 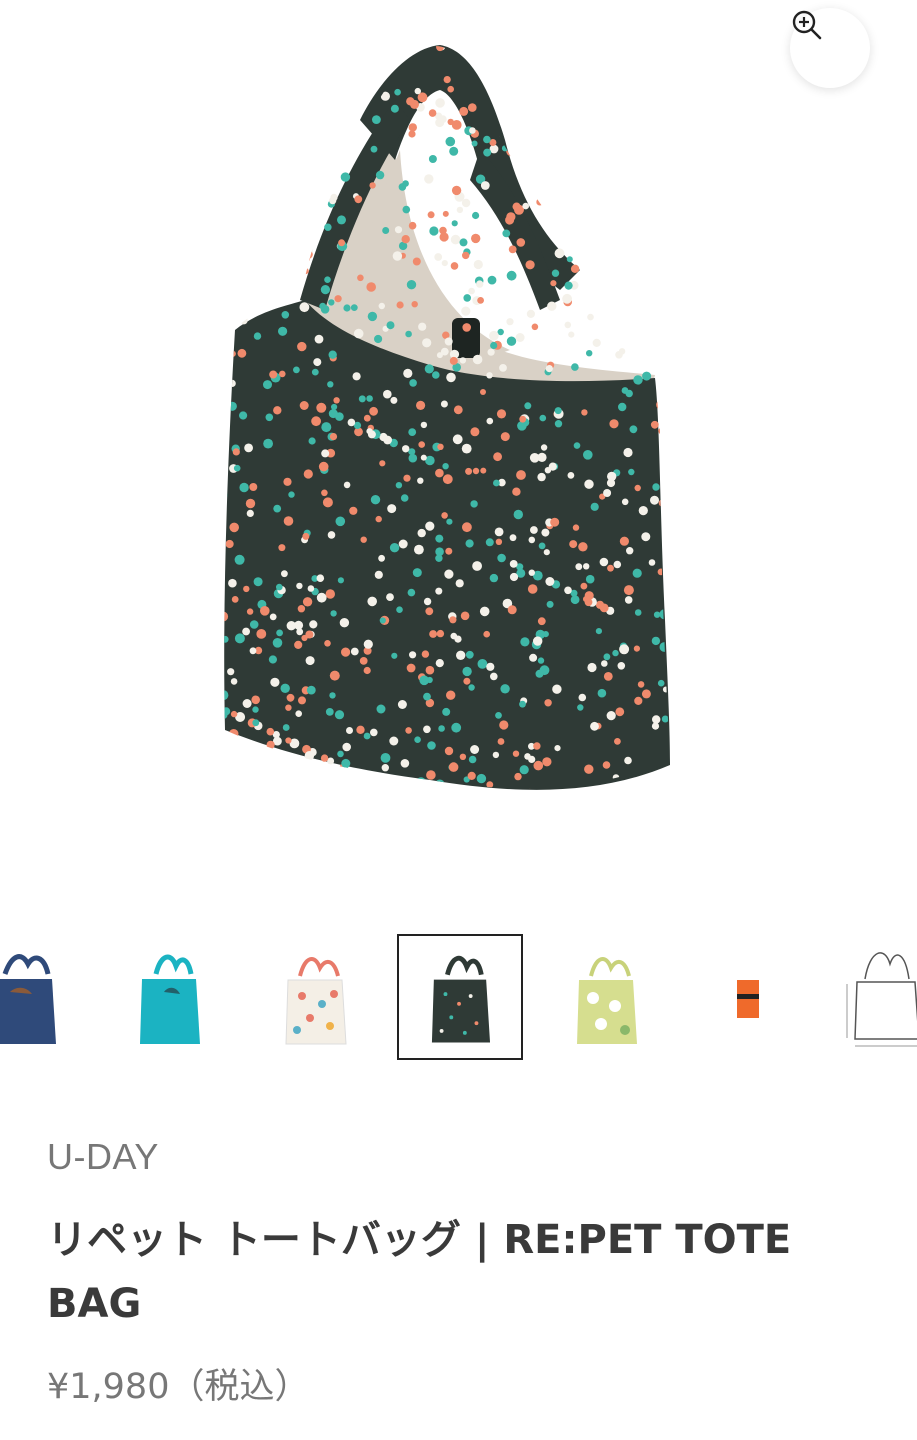 I want to click on thumbnail-orange-pouch, so click(x=752, y=997).